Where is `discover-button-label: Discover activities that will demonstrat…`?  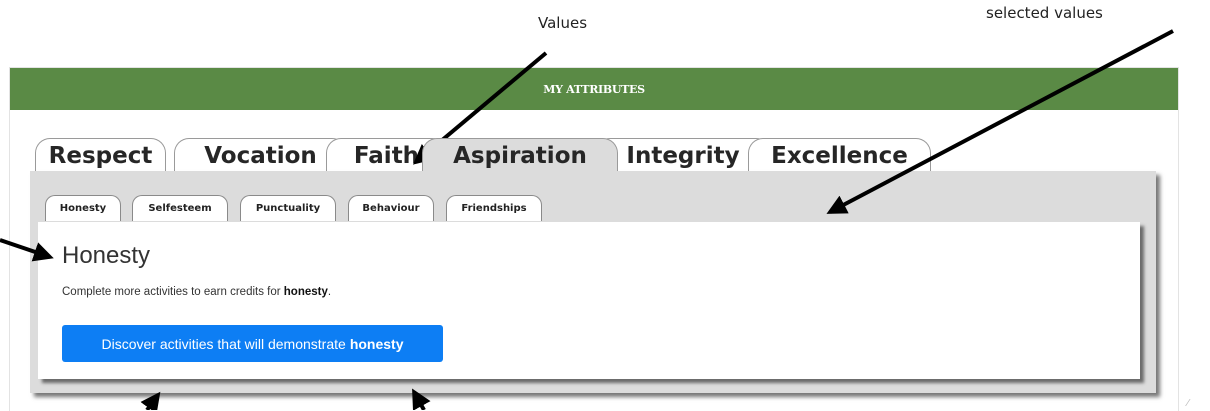
discover-button-label: Discover activities that will demonstrat… is located at coordinates (223, 343).